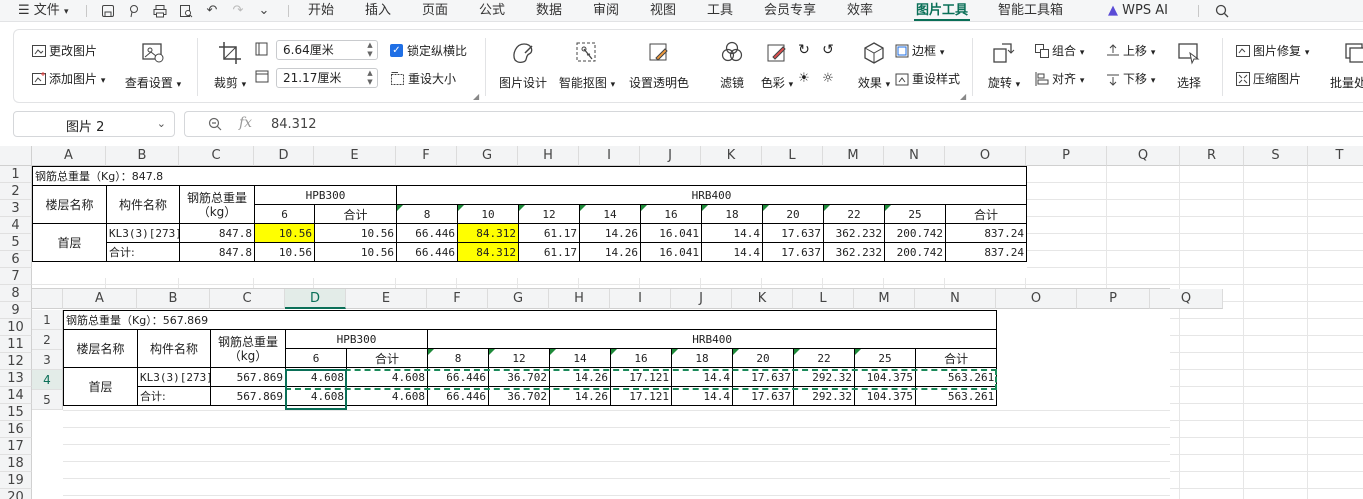 The width and height of the screenshot is (1363, 499). What do you see at coordinates (230, 65) in the screenshot?
I see `crop-button: 裁剪 ▾` at bounding box center [230, 65].